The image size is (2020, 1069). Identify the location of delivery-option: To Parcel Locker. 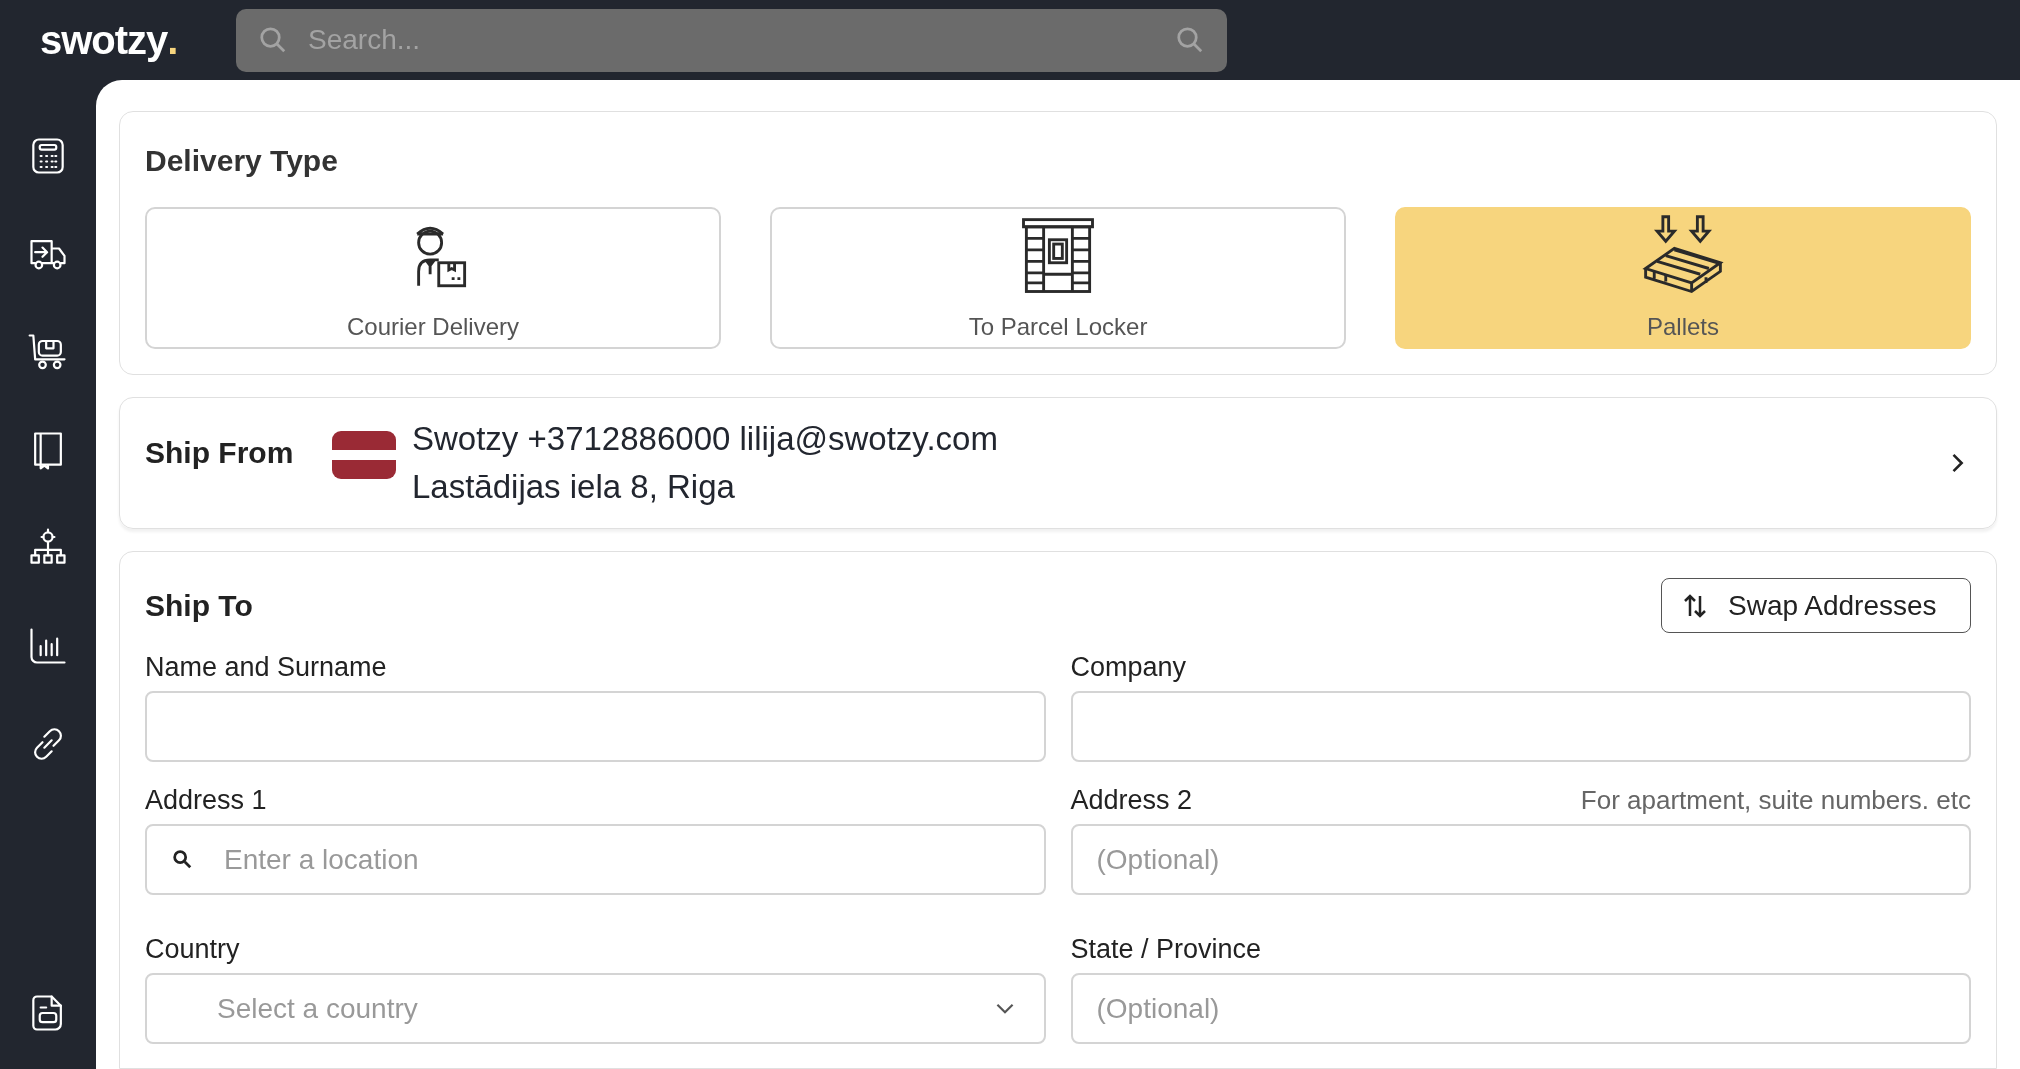
(1058, 278).